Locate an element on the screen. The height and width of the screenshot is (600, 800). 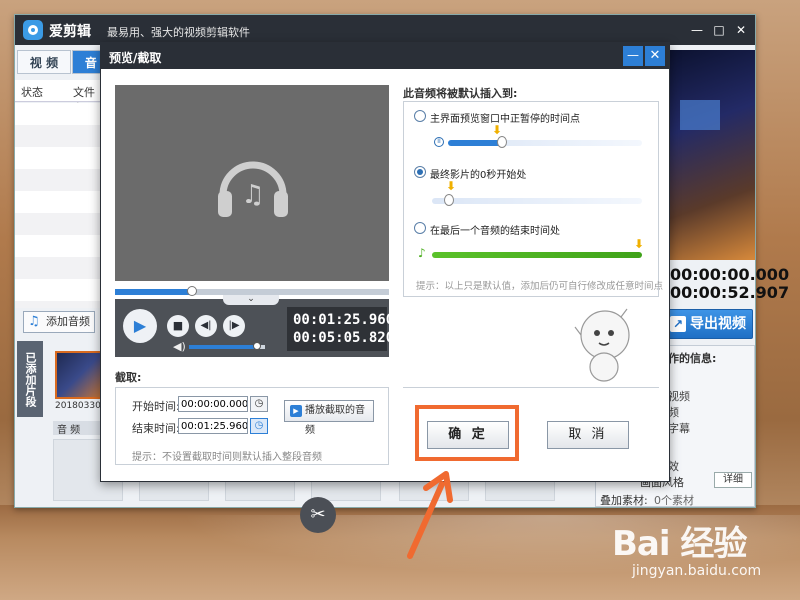
crop-hint: 提示：不设置截取时间则默认插入整段音频 is located at coordinates (227, 457).